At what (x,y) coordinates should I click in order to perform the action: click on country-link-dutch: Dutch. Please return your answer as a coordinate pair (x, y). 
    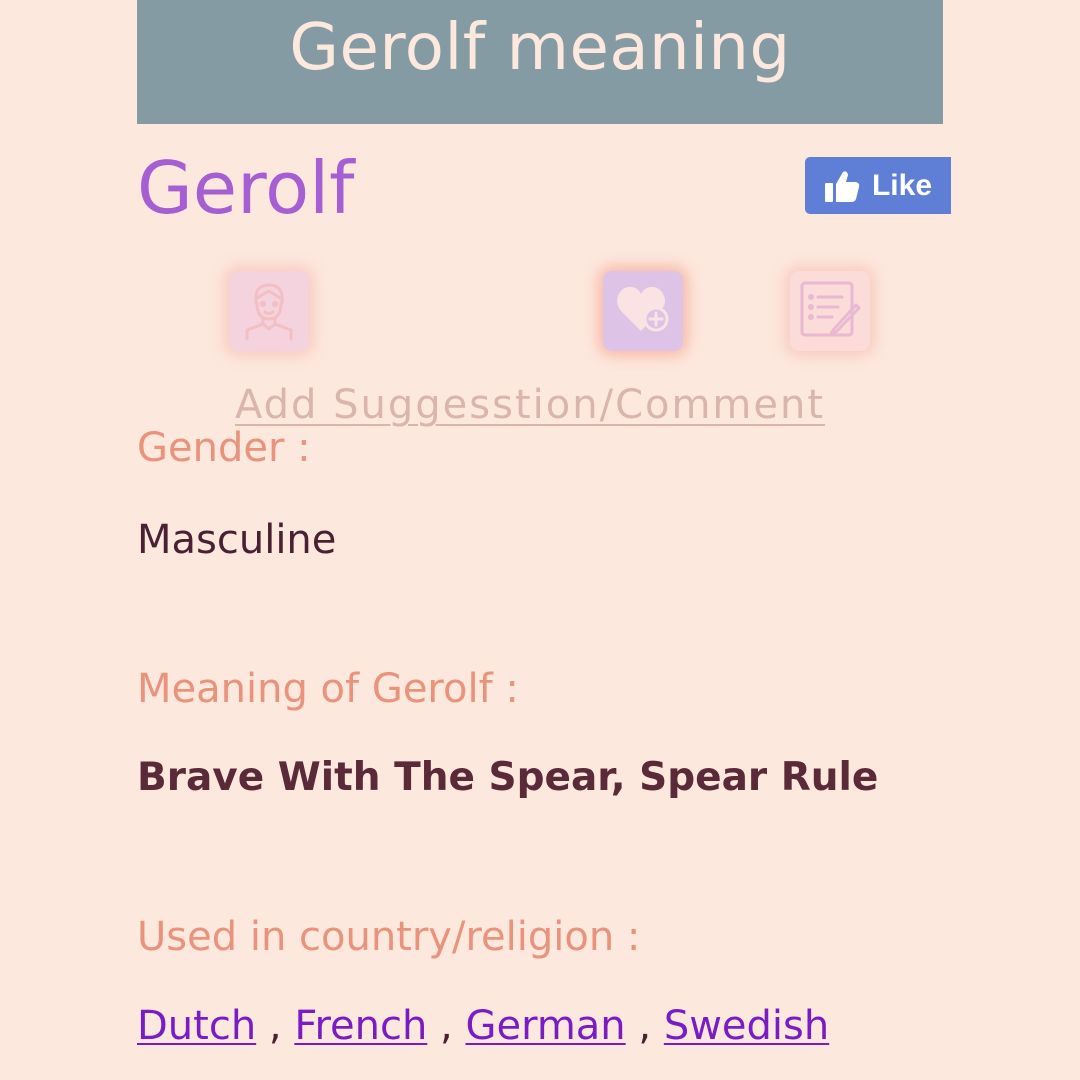
    Looking at the image, I should click on (196, 1026).